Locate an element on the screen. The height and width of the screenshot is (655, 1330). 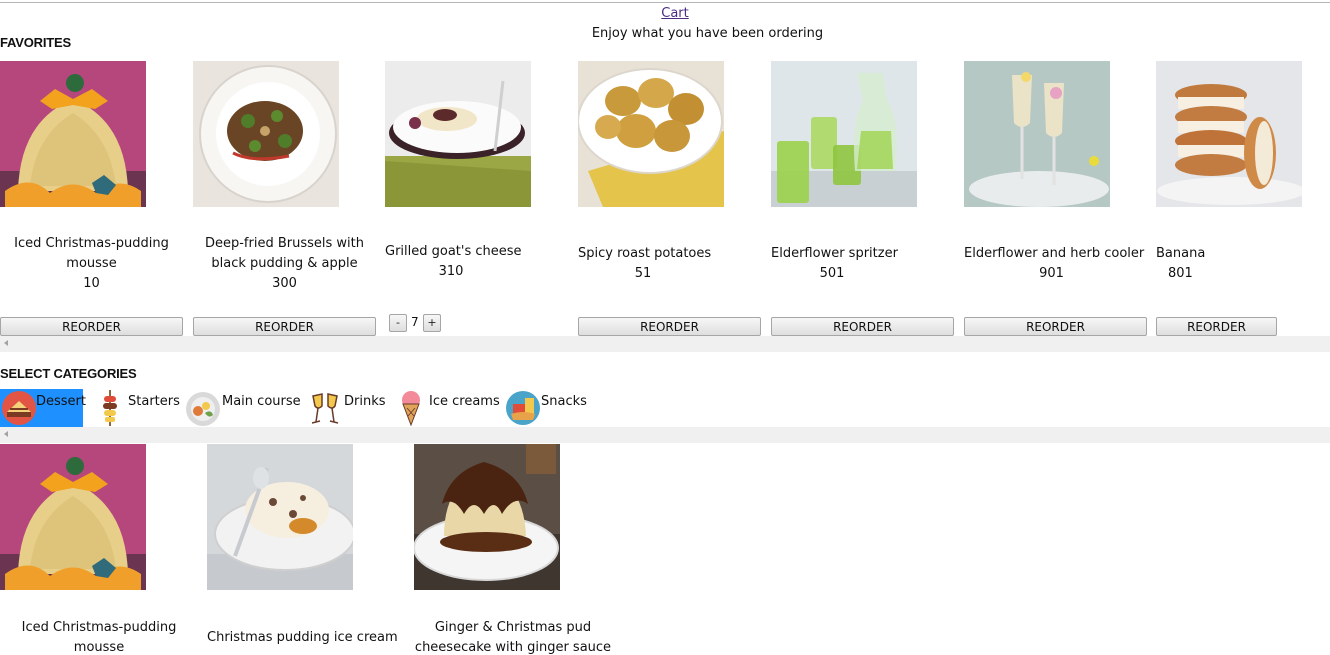
ice-cream-cone-icon is located at coordinates (411, 410).